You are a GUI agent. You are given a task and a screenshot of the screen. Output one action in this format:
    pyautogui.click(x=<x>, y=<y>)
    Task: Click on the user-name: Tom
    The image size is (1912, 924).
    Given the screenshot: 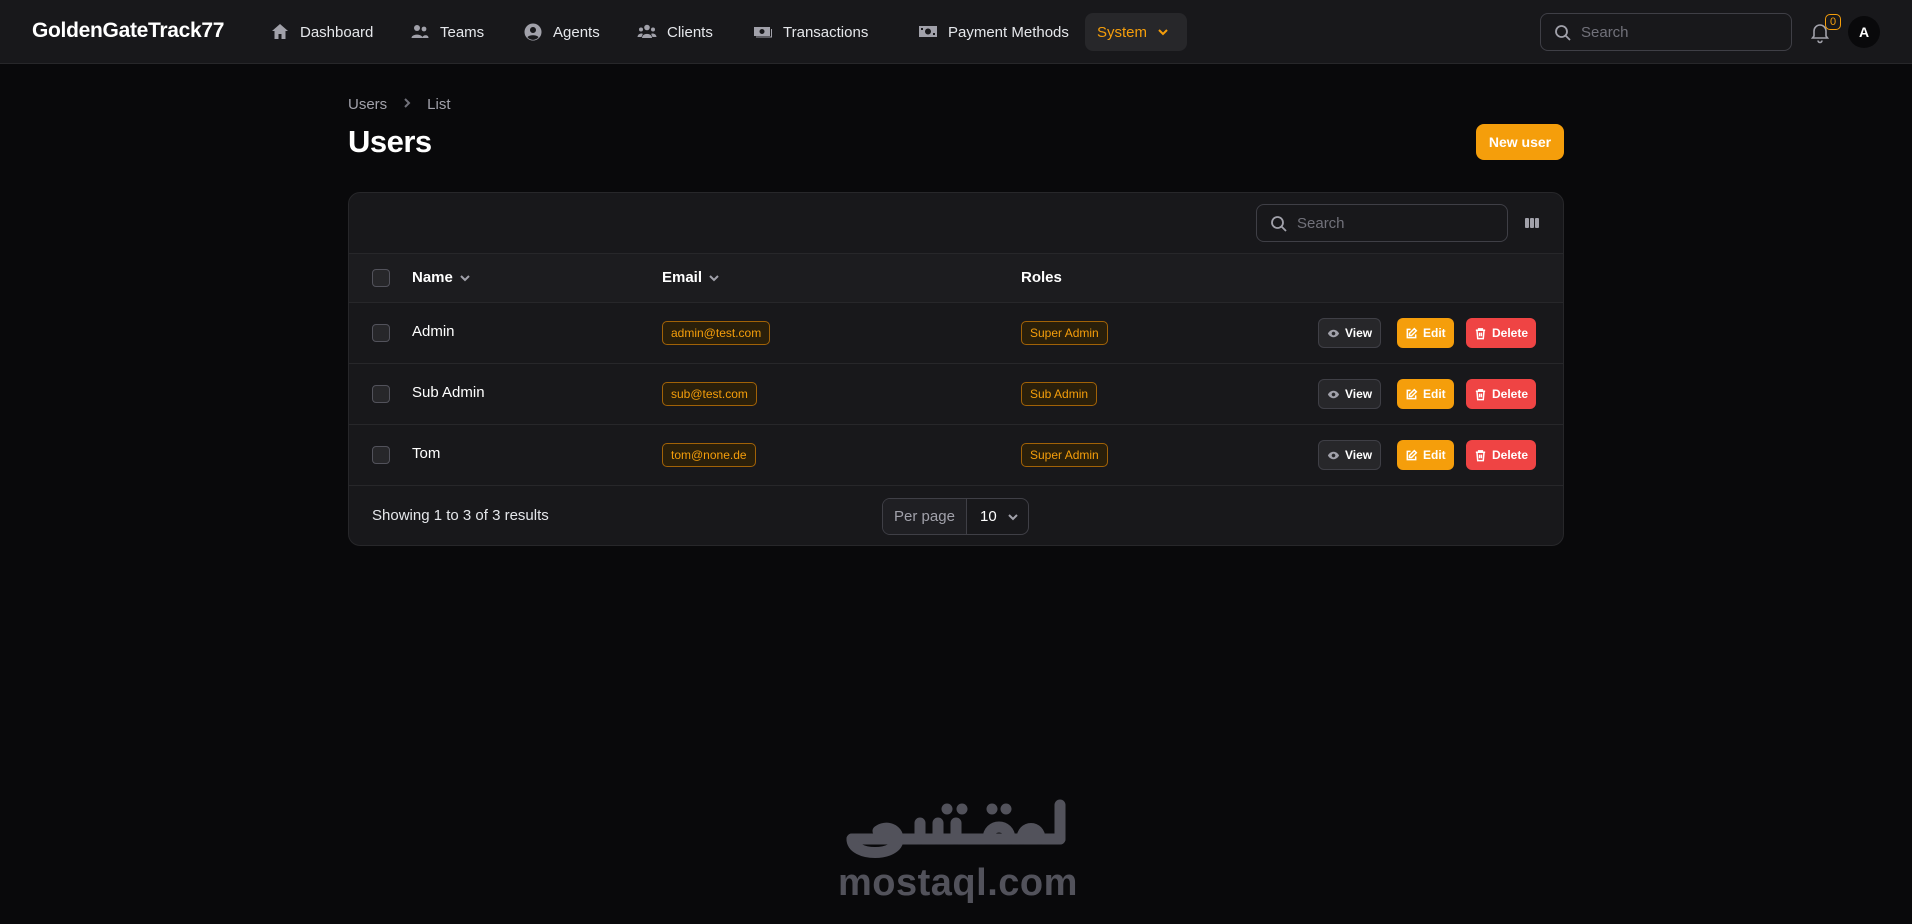 What is the action you would take?
    pyautogui.click(x=426, y=453)
    